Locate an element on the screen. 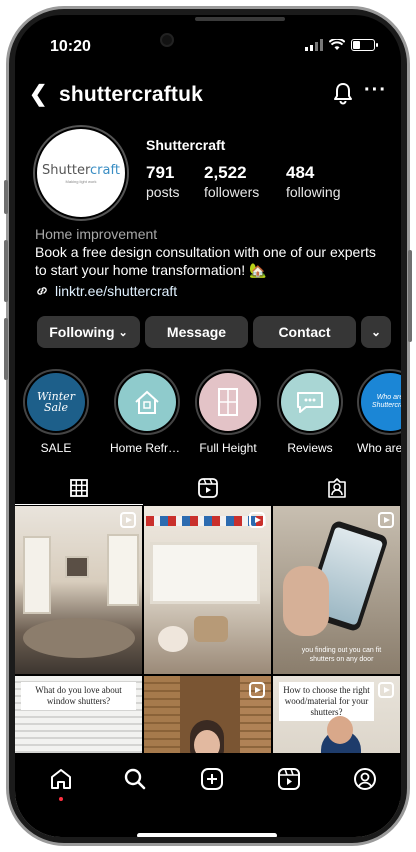 The height and width of the screenshot is (852, 416). tab-tagged is located at coordinates (337, 488).